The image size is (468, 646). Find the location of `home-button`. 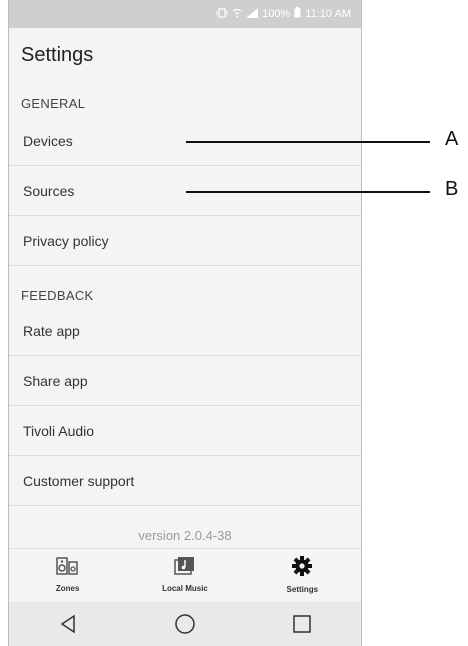

home-button is located at coordinates (185, 624).